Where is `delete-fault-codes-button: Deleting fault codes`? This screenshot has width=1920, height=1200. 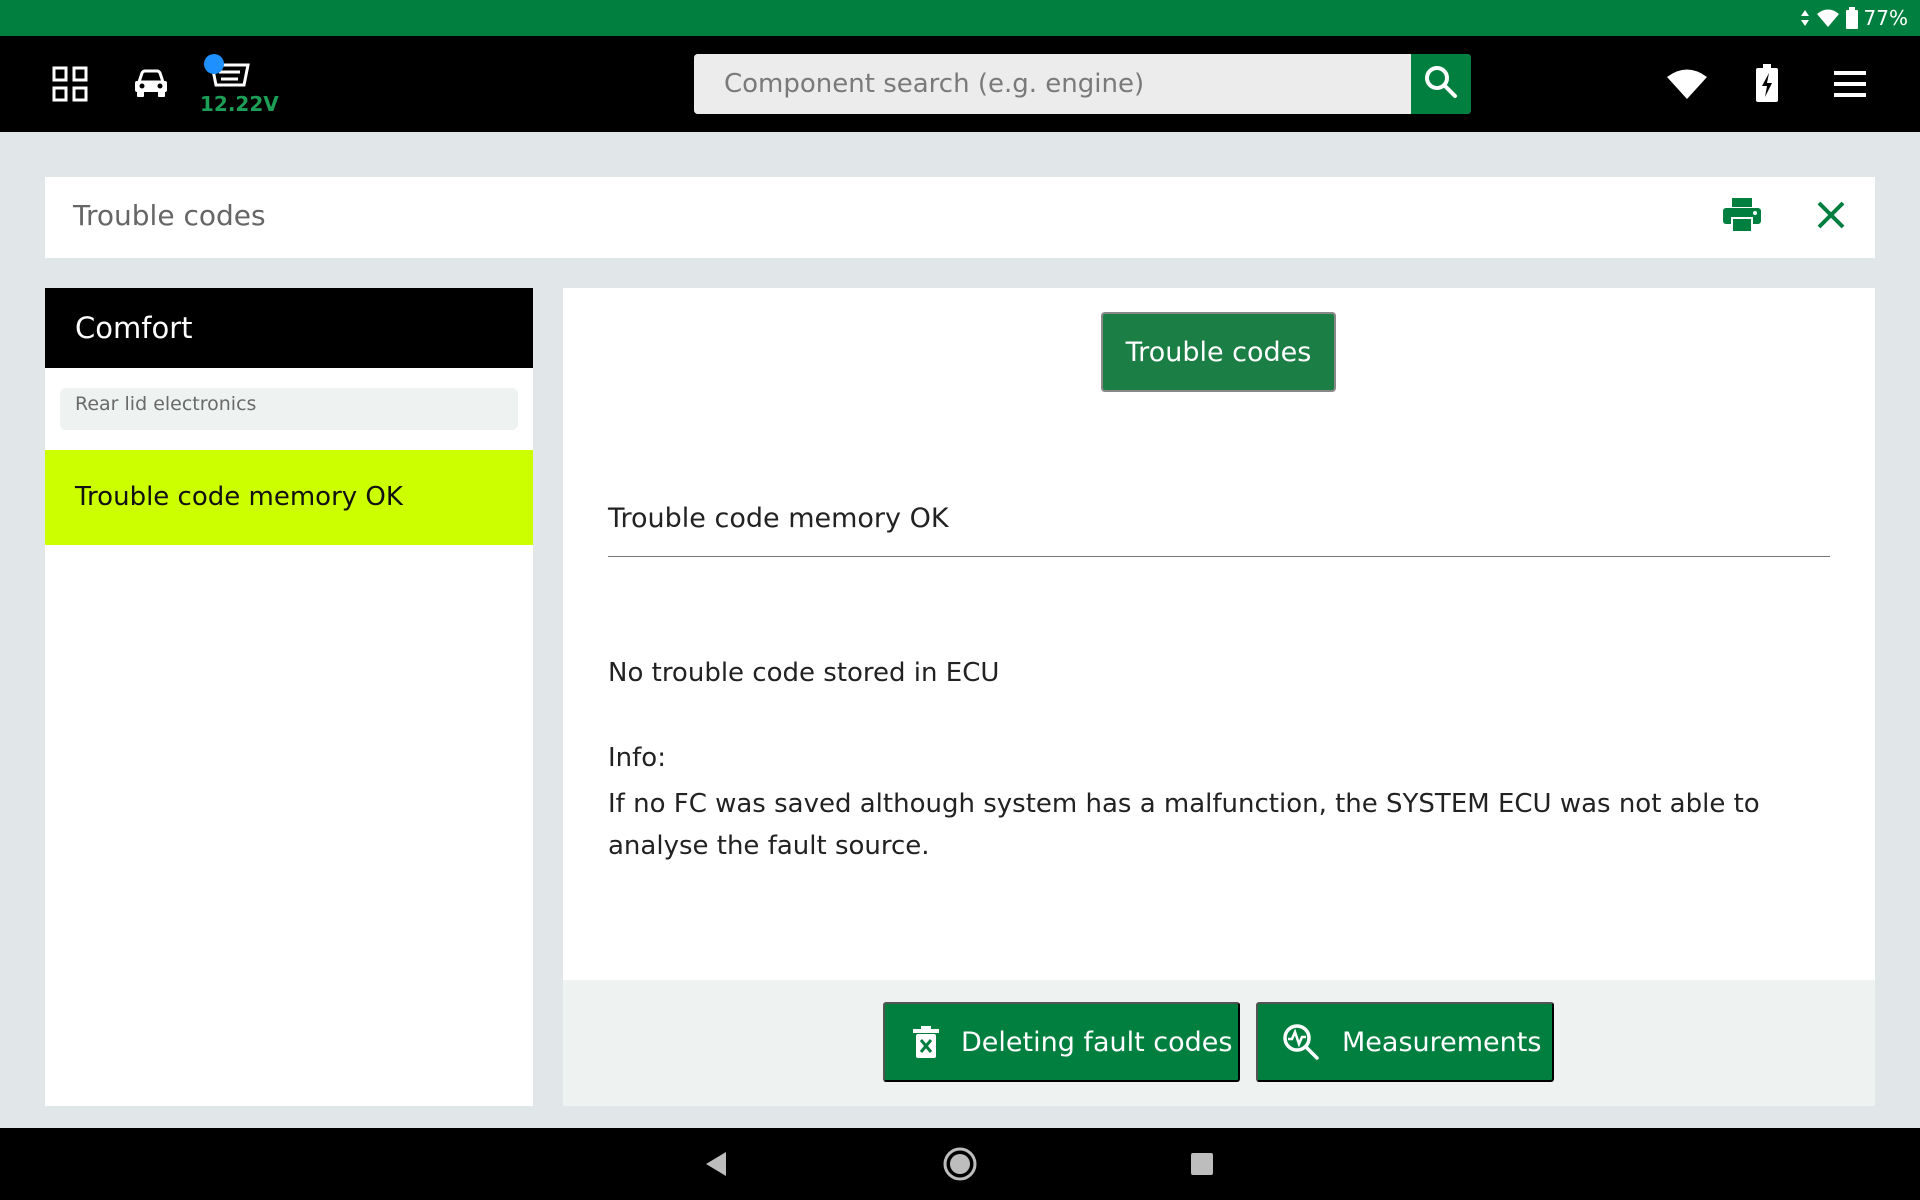
delete-fault-codes-button: Deleting fault codes is located at coordinates (1061, 1042).